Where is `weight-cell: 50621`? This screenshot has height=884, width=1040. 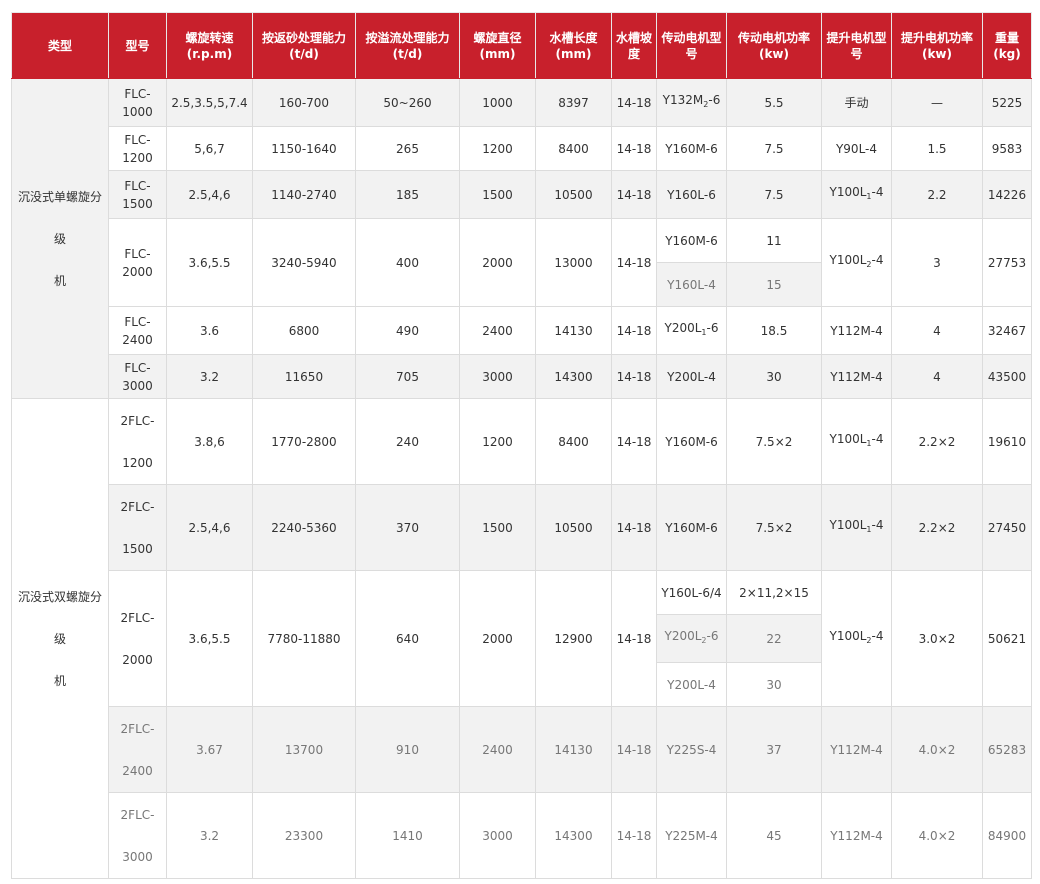 weight-cell: 50621 is located at coordinates (1007, 638).